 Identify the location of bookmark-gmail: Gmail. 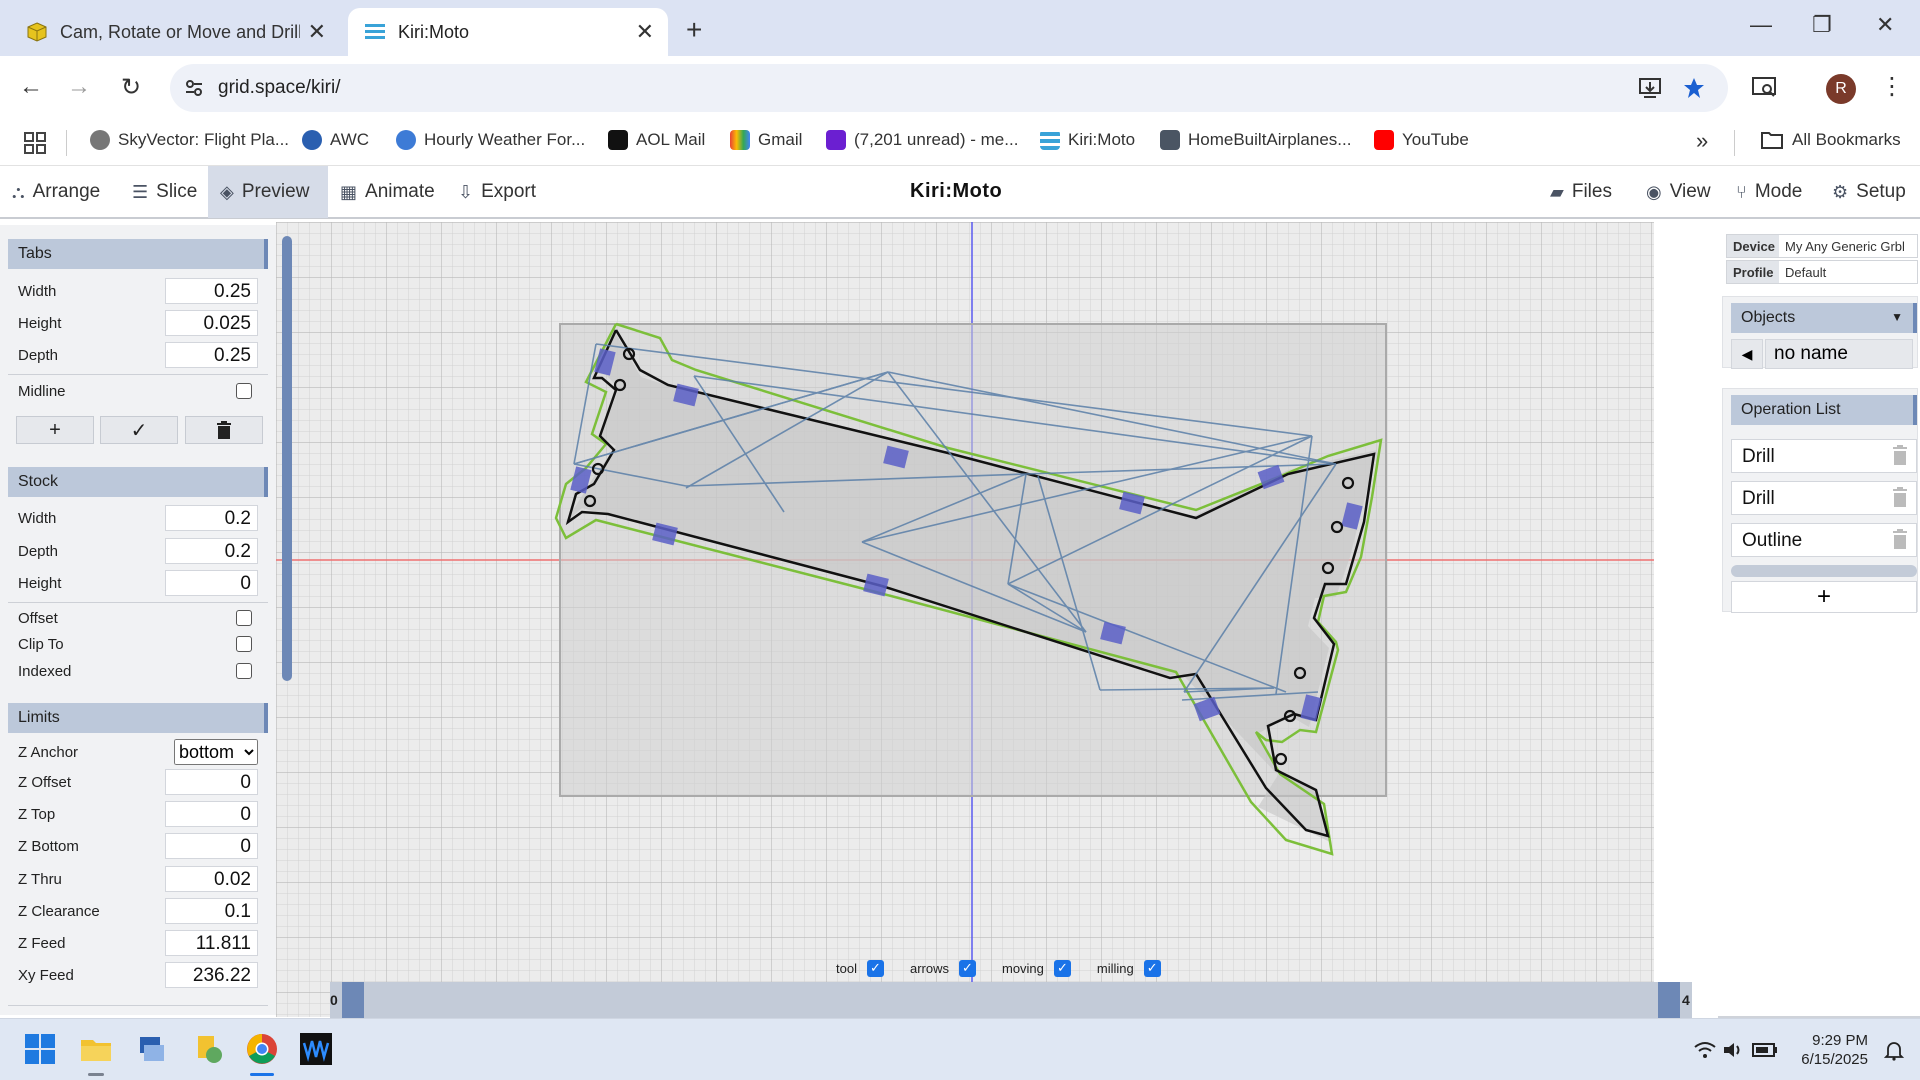
(766, 140).